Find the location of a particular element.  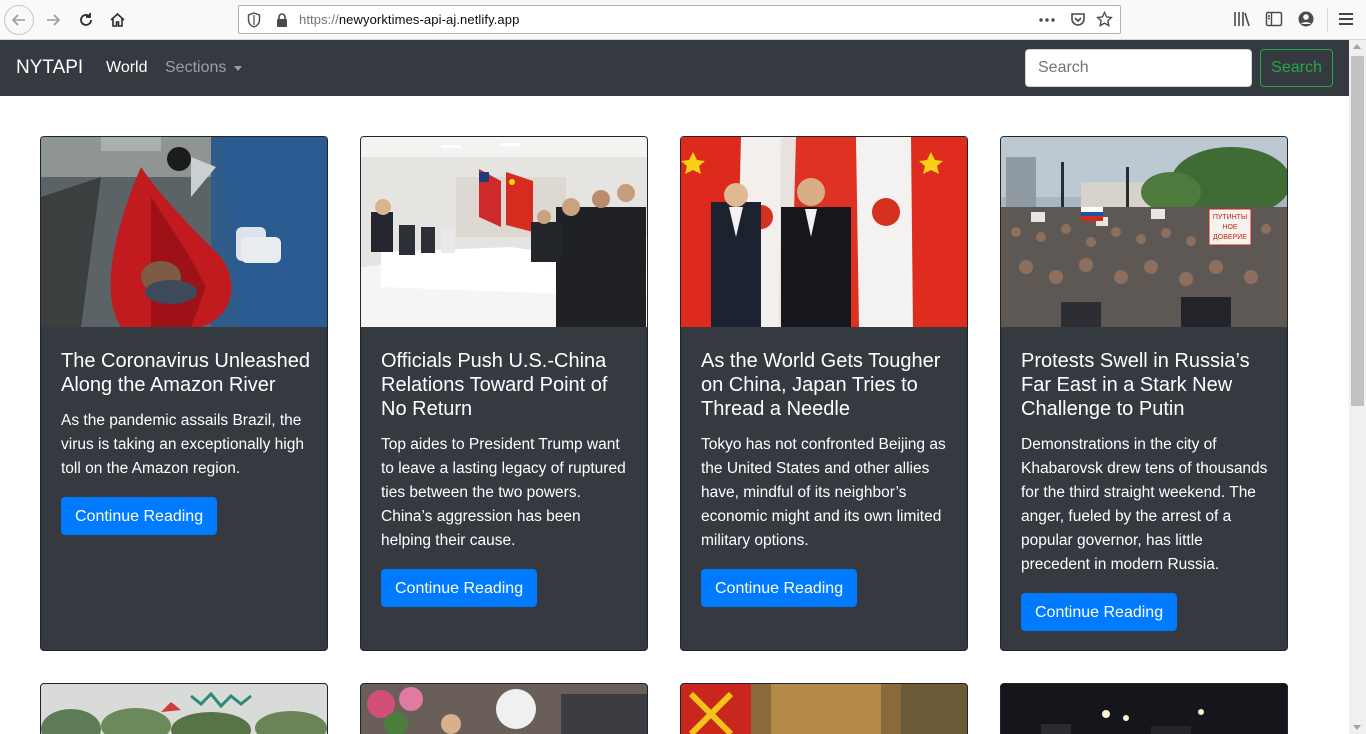

url-text: https://newyorktimes-api-aj.netlify.app is located at coordinates (409, 19).